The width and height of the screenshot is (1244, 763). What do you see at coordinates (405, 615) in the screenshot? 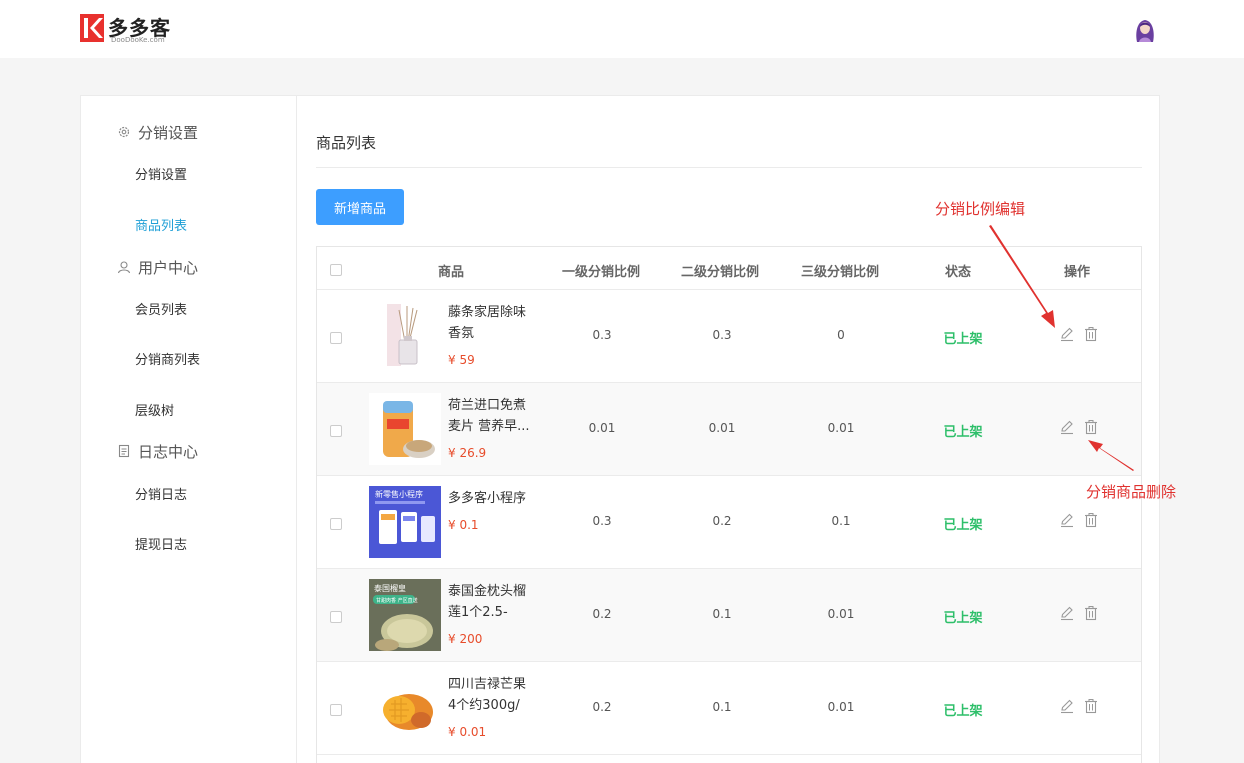
I see `product-image-durian: 泰国榴皇 甘甜肉香 产区直送` at bounding box center [405, 615].